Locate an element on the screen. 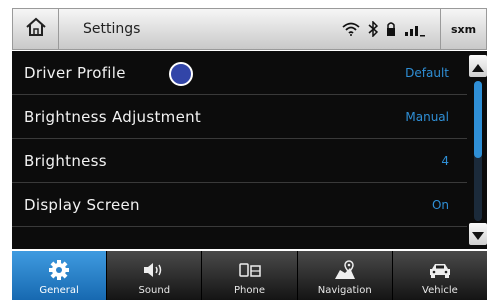 This screenshot has width=495, height=300. list-item-label: Brightness is located at coordinates (65, 161).